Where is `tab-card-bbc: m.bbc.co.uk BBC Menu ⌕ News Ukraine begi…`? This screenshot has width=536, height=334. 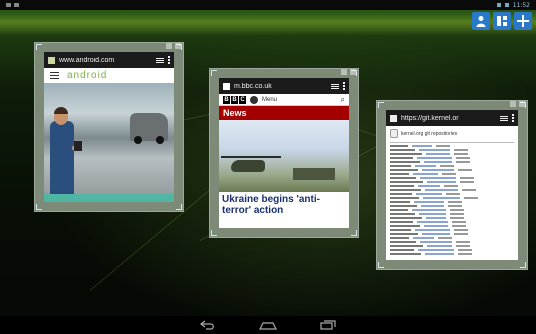 tab-card-bbc: m.bbc.co.uk BBC Menu ⌕ News Ukraine begi… is located at coordinates (284, 153).